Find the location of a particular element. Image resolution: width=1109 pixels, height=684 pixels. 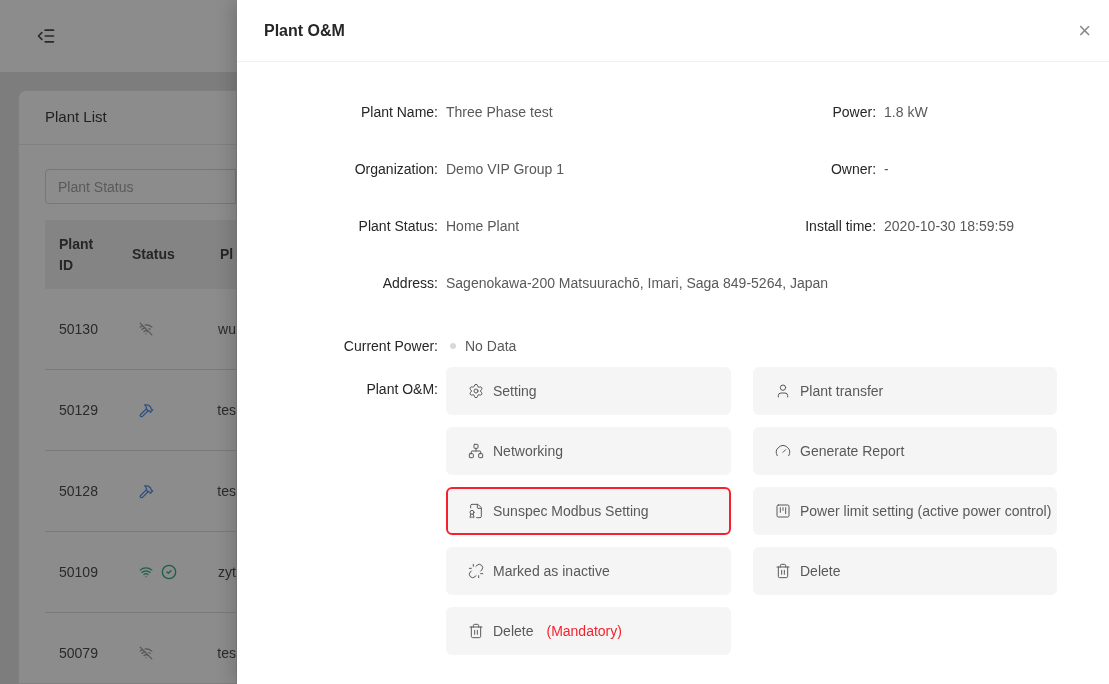

field-value: 1.8 kW is located at coordinates (906, 112).